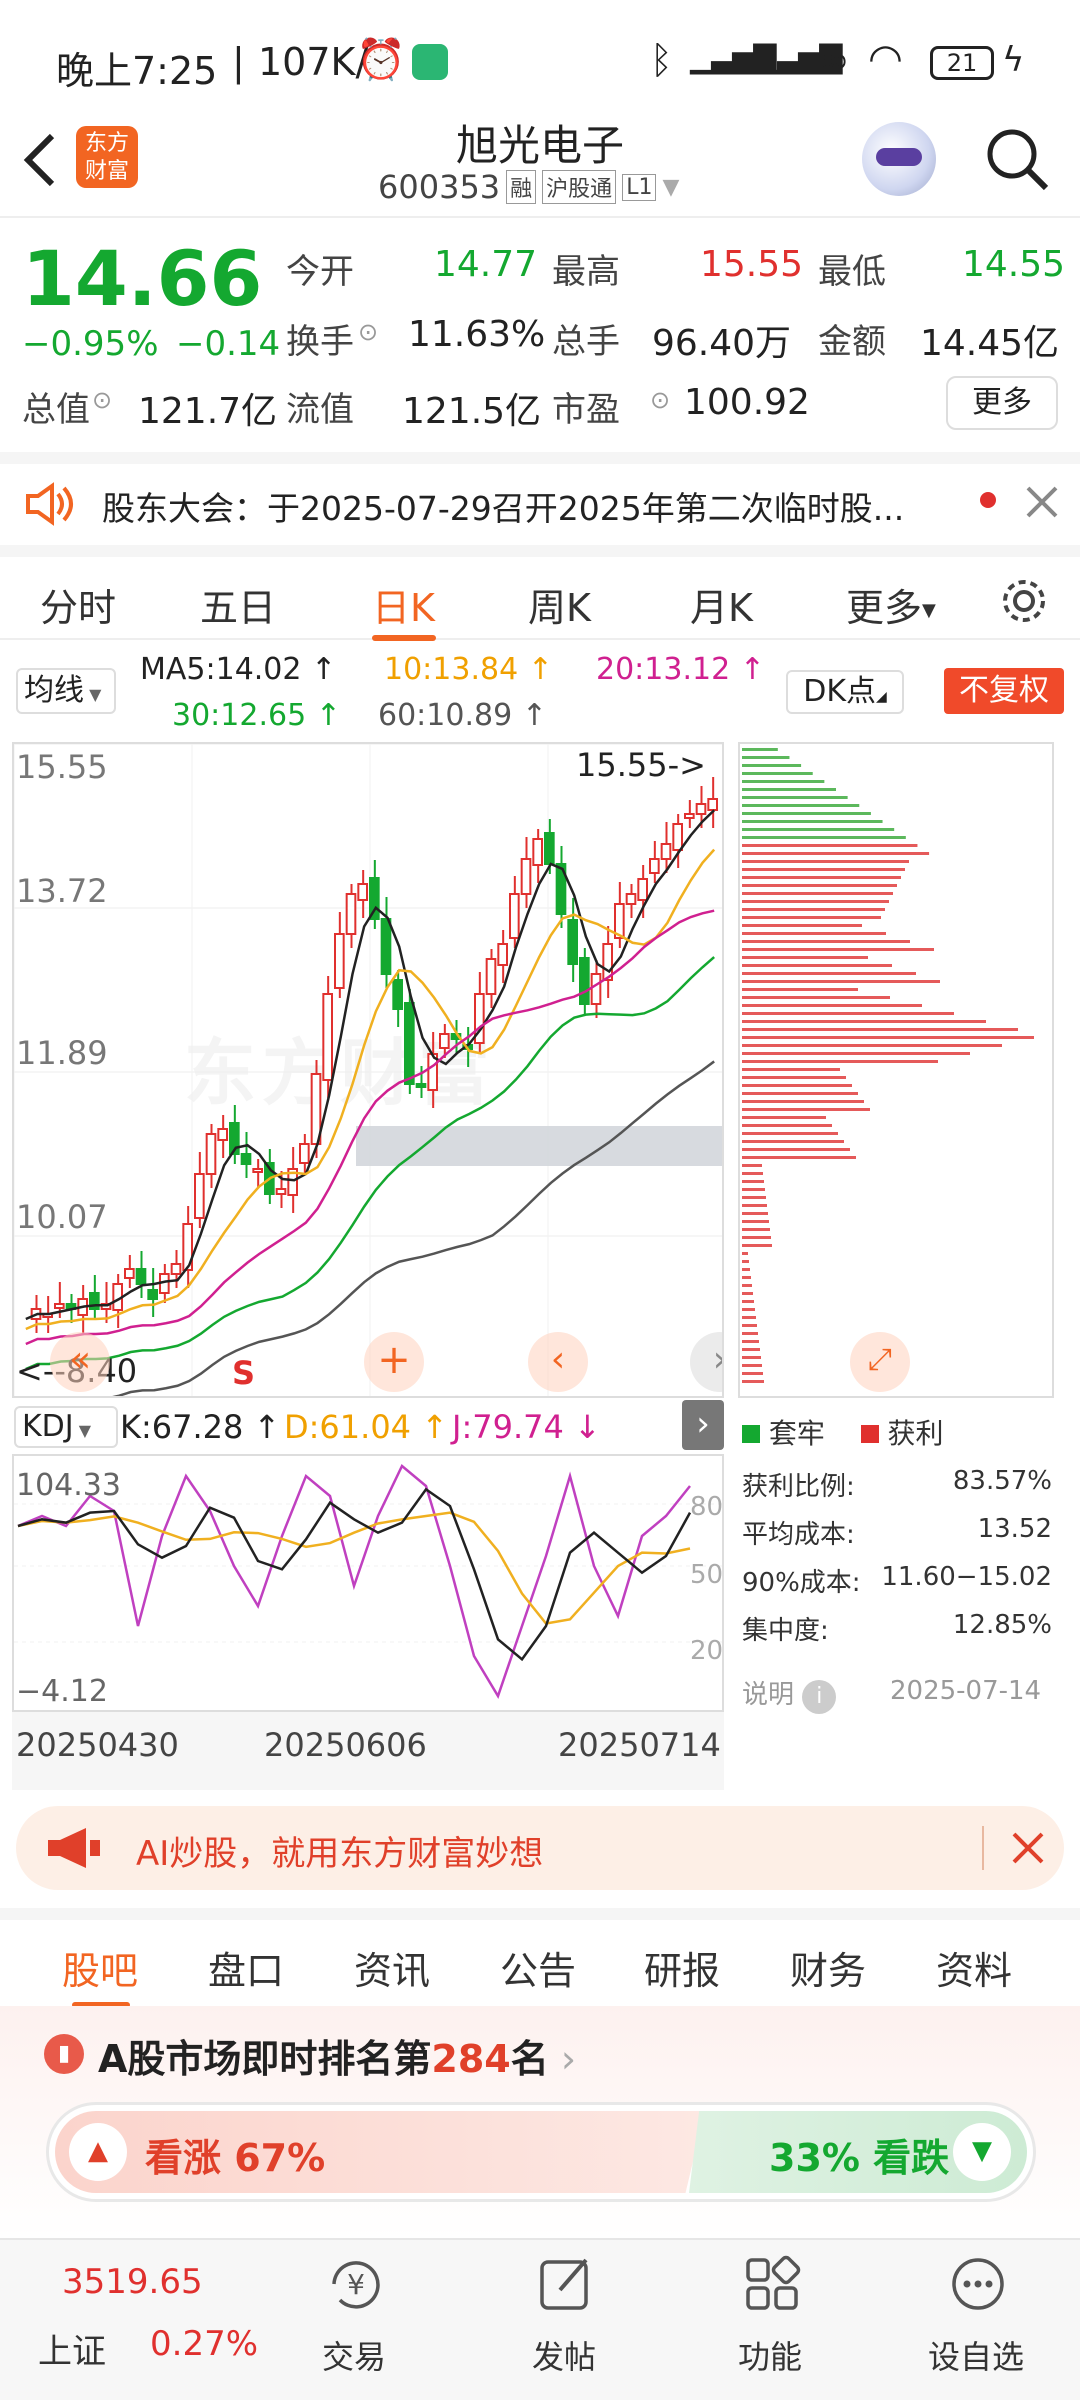  I want to click on settings-icon, so click(1024, 601).